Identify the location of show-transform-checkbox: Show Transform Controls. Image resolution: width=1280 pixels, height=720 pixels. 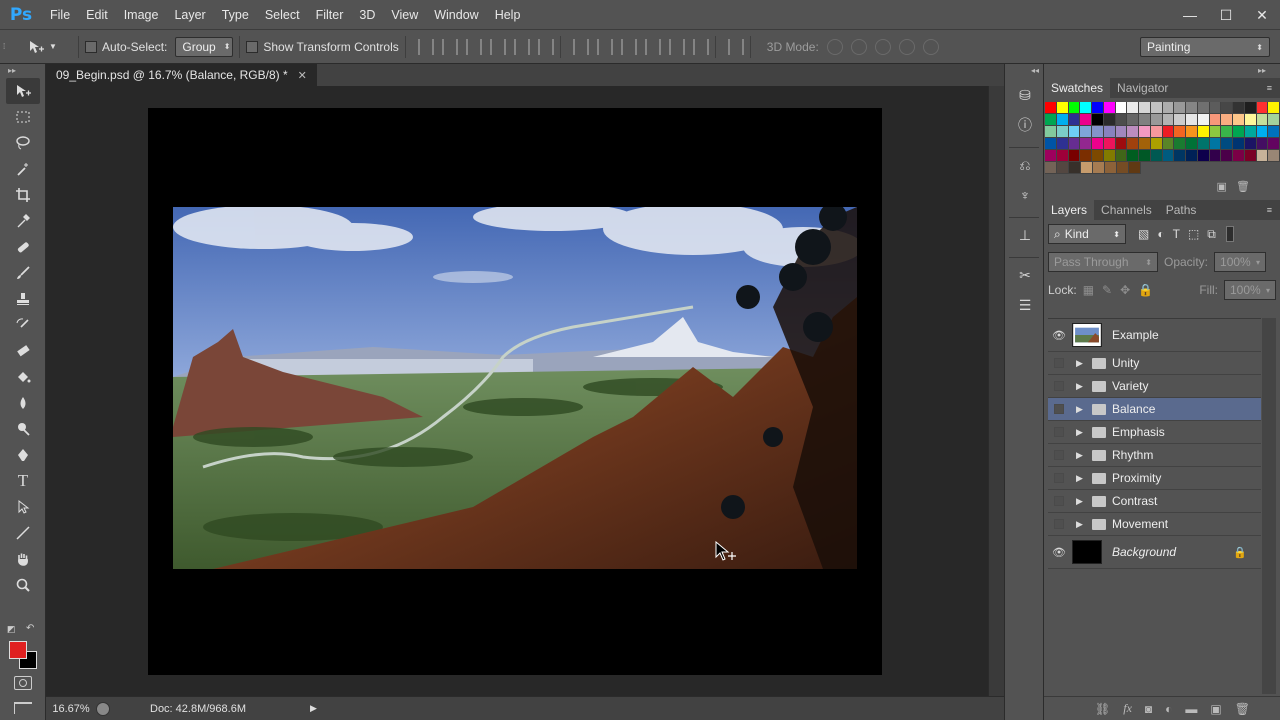
(322, 47).